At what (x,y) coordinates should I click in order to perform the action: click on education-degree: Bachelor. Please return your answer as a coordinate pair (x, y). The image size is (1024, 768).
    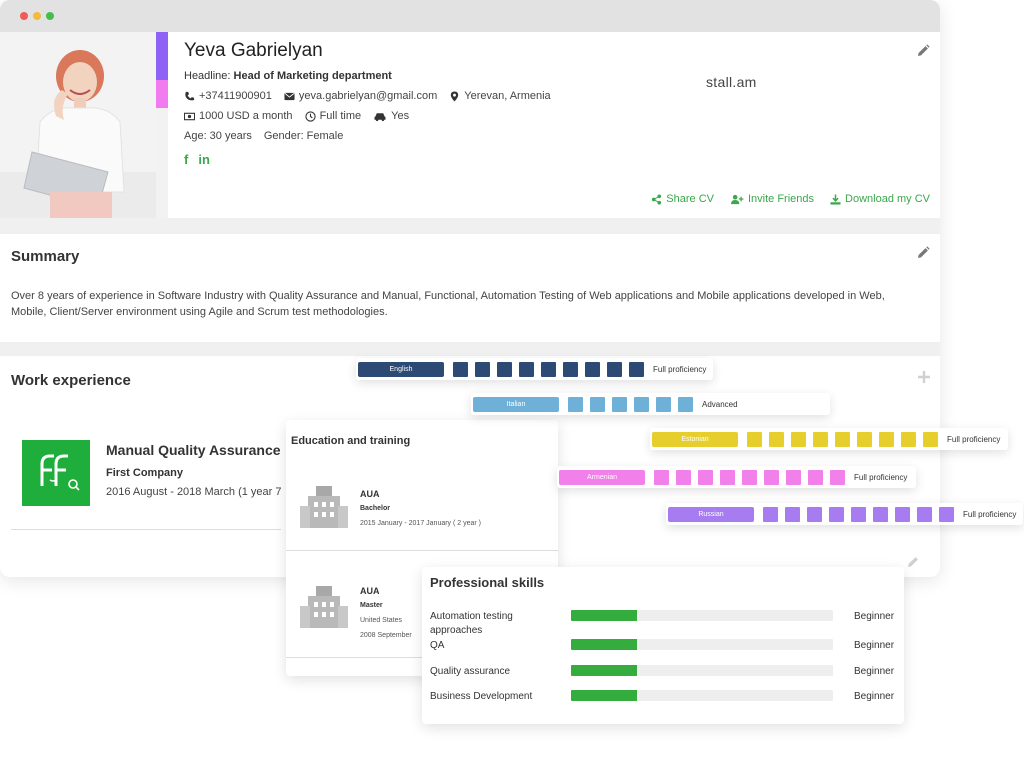
    Looking at the image, I should click on (375, 508).